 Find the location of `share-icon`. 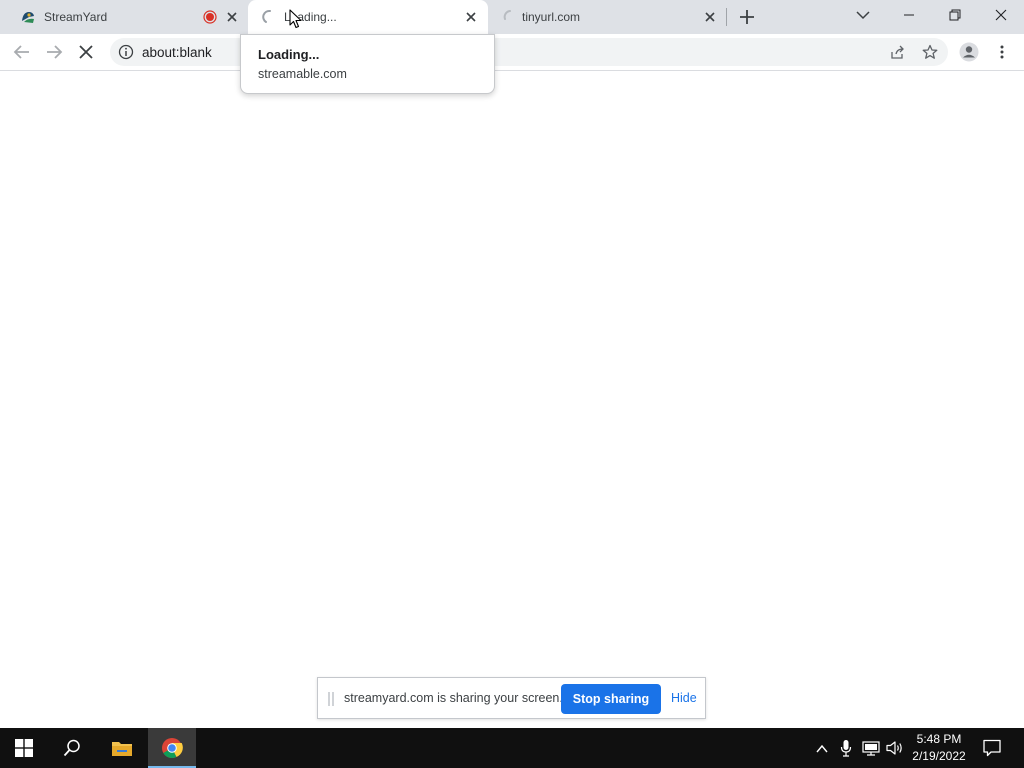

share-icon is located at coordinates (898, 52).